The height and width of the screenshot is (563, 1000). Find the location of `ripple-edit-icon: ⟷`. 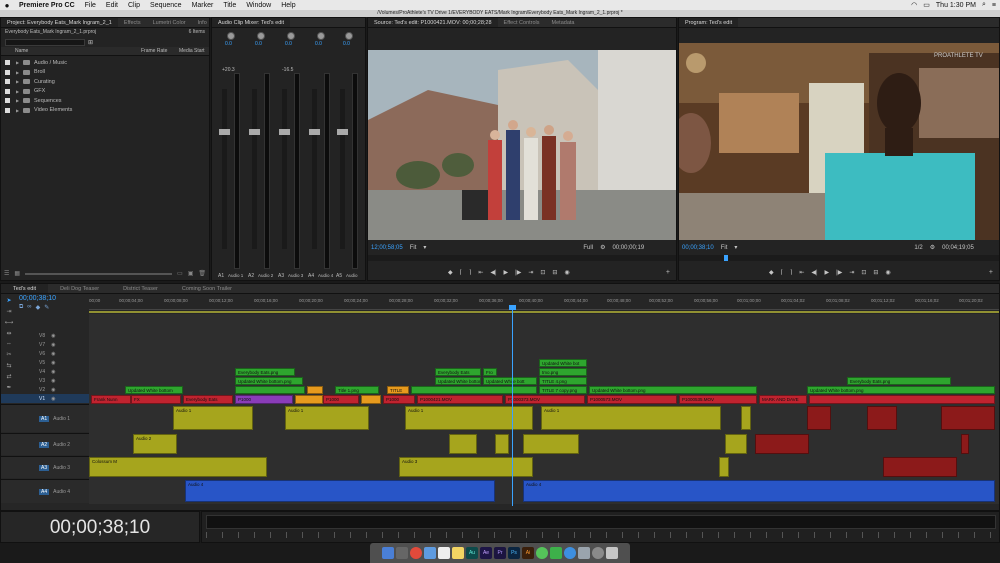

ripple-edit-icon: ⟷ is located at coordinates (9, 322).